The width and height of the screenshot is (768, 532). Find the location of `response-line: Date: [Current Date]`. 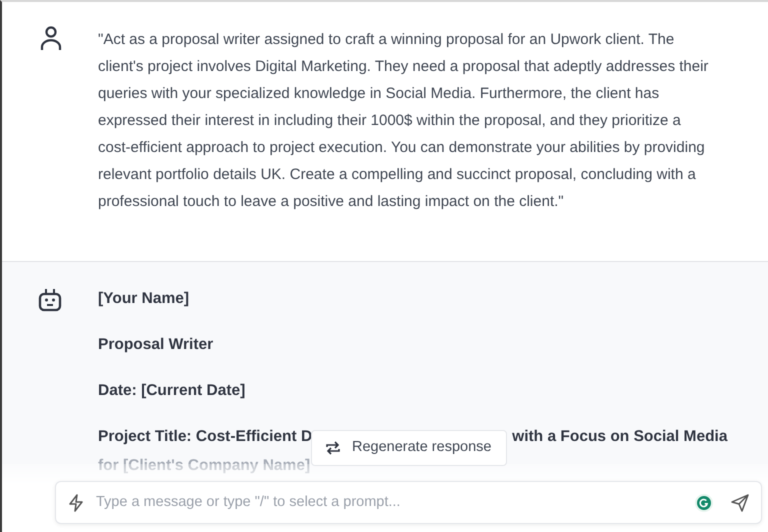

response-line: Date: [Current Date] is located at coordinates (172, 391).